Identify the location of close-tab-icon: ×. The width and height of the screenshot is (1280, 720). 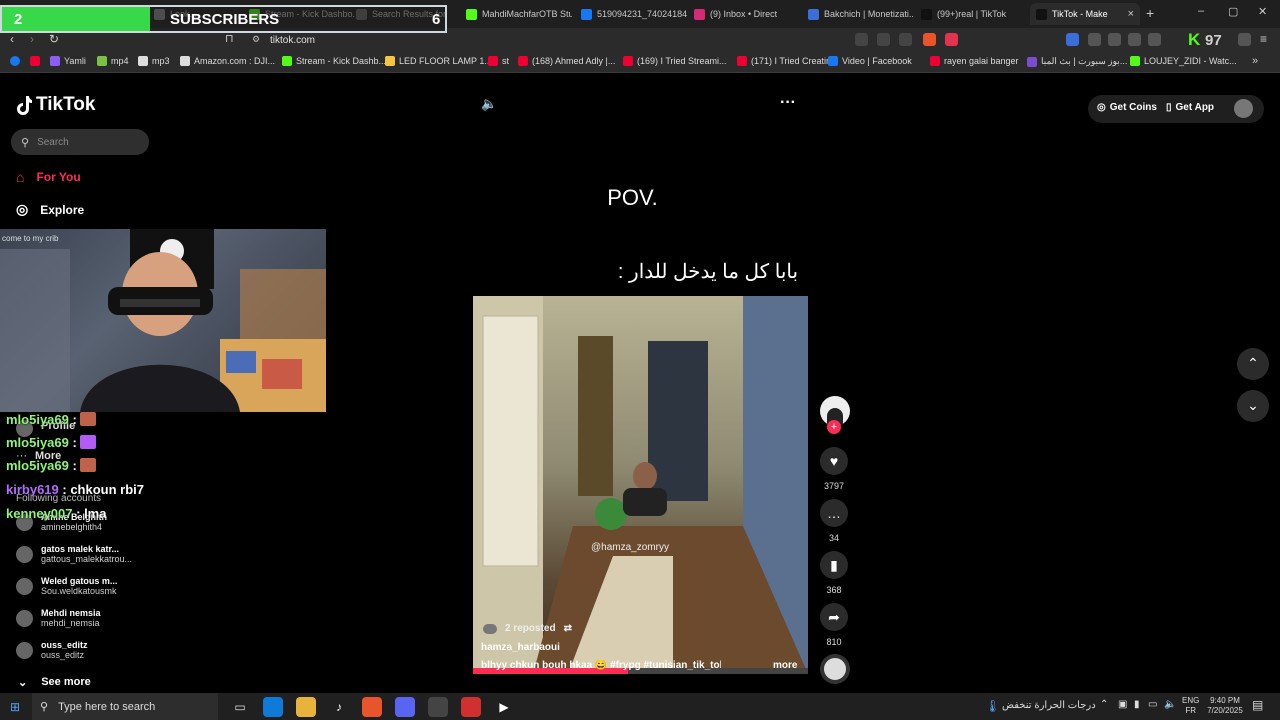
(1131, 14).